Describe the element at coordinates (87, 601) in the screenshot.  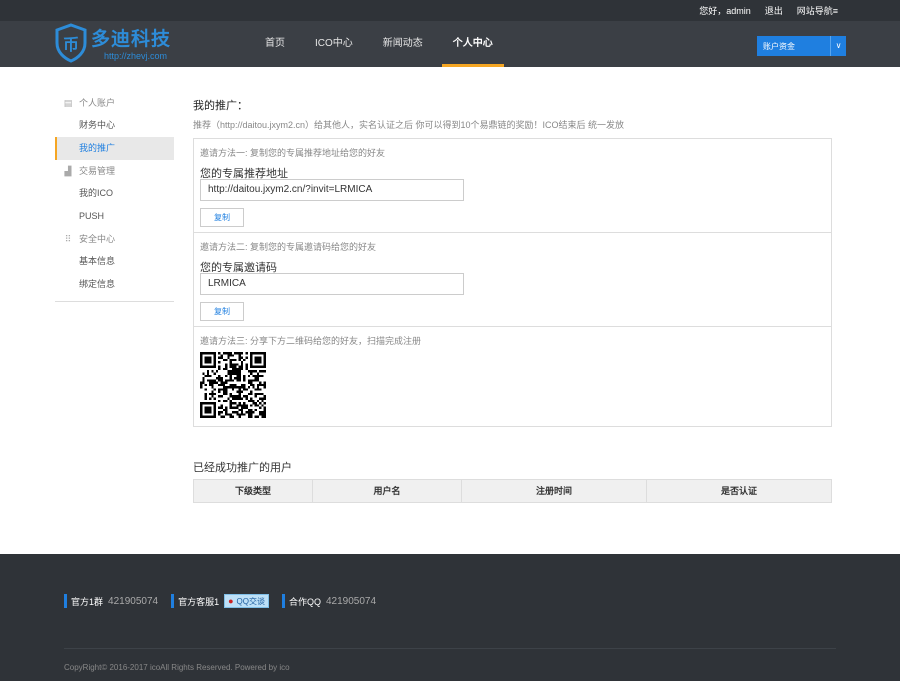
I see `contact-label: 官方1群` at that location.